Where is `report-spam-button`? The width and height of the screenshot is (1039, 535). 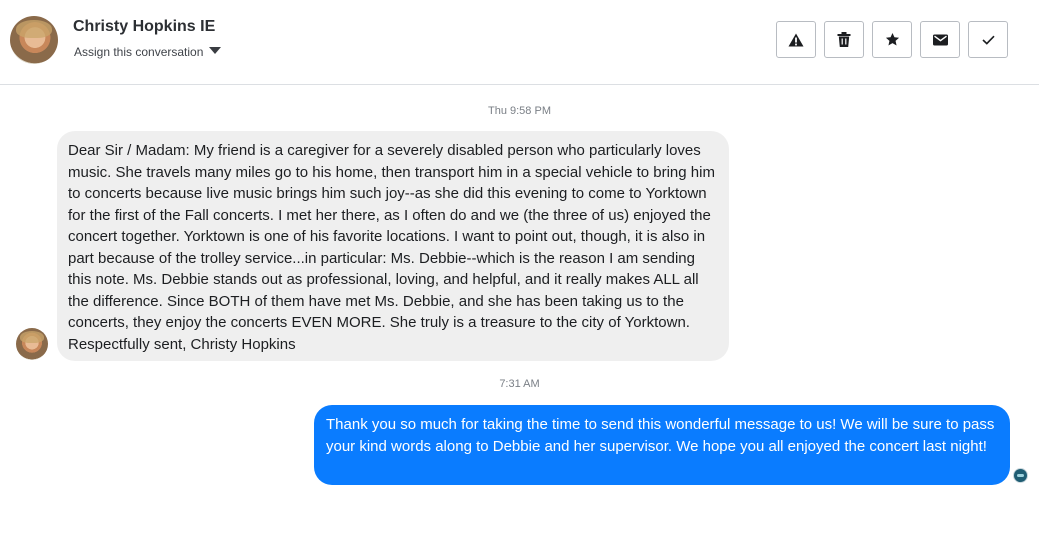
report-spam-button is located at coordinates (796, 39).